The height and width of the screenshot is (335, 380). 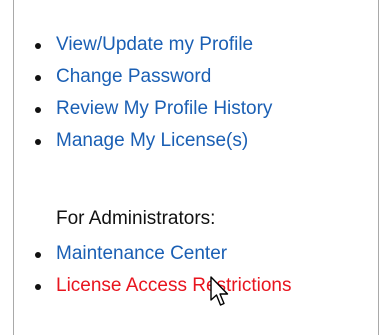 What do you see at coordinates (154, 44) in the screenshot?
I see `view-update-profile-link: View/Update my Profile` at bounding box center [154, 44].